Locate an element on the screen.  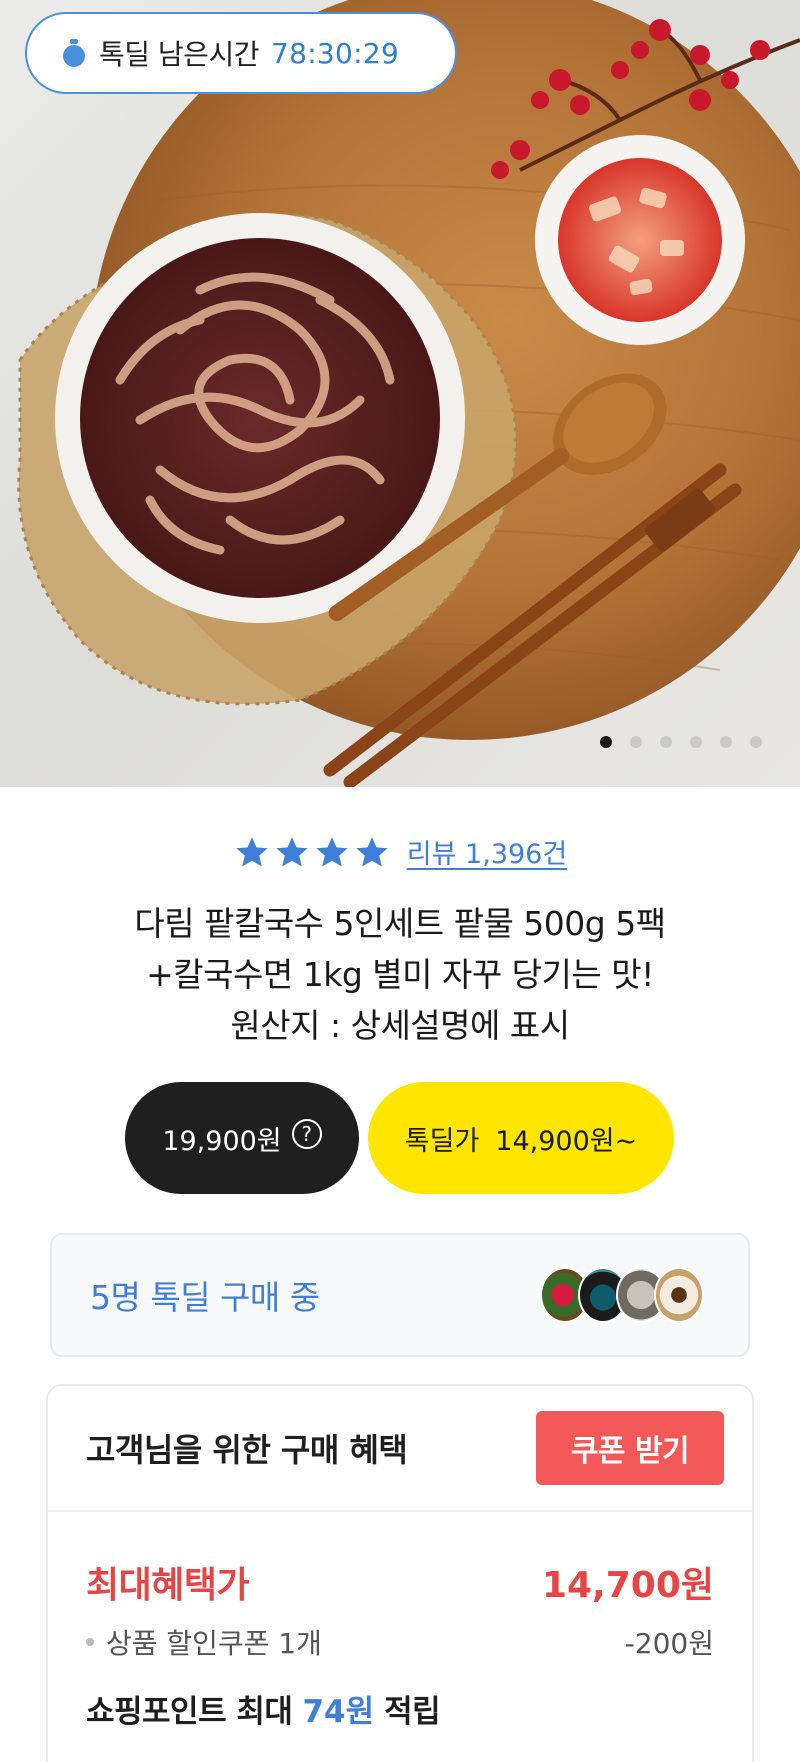
star-rating is located at coordinates (312, 852).